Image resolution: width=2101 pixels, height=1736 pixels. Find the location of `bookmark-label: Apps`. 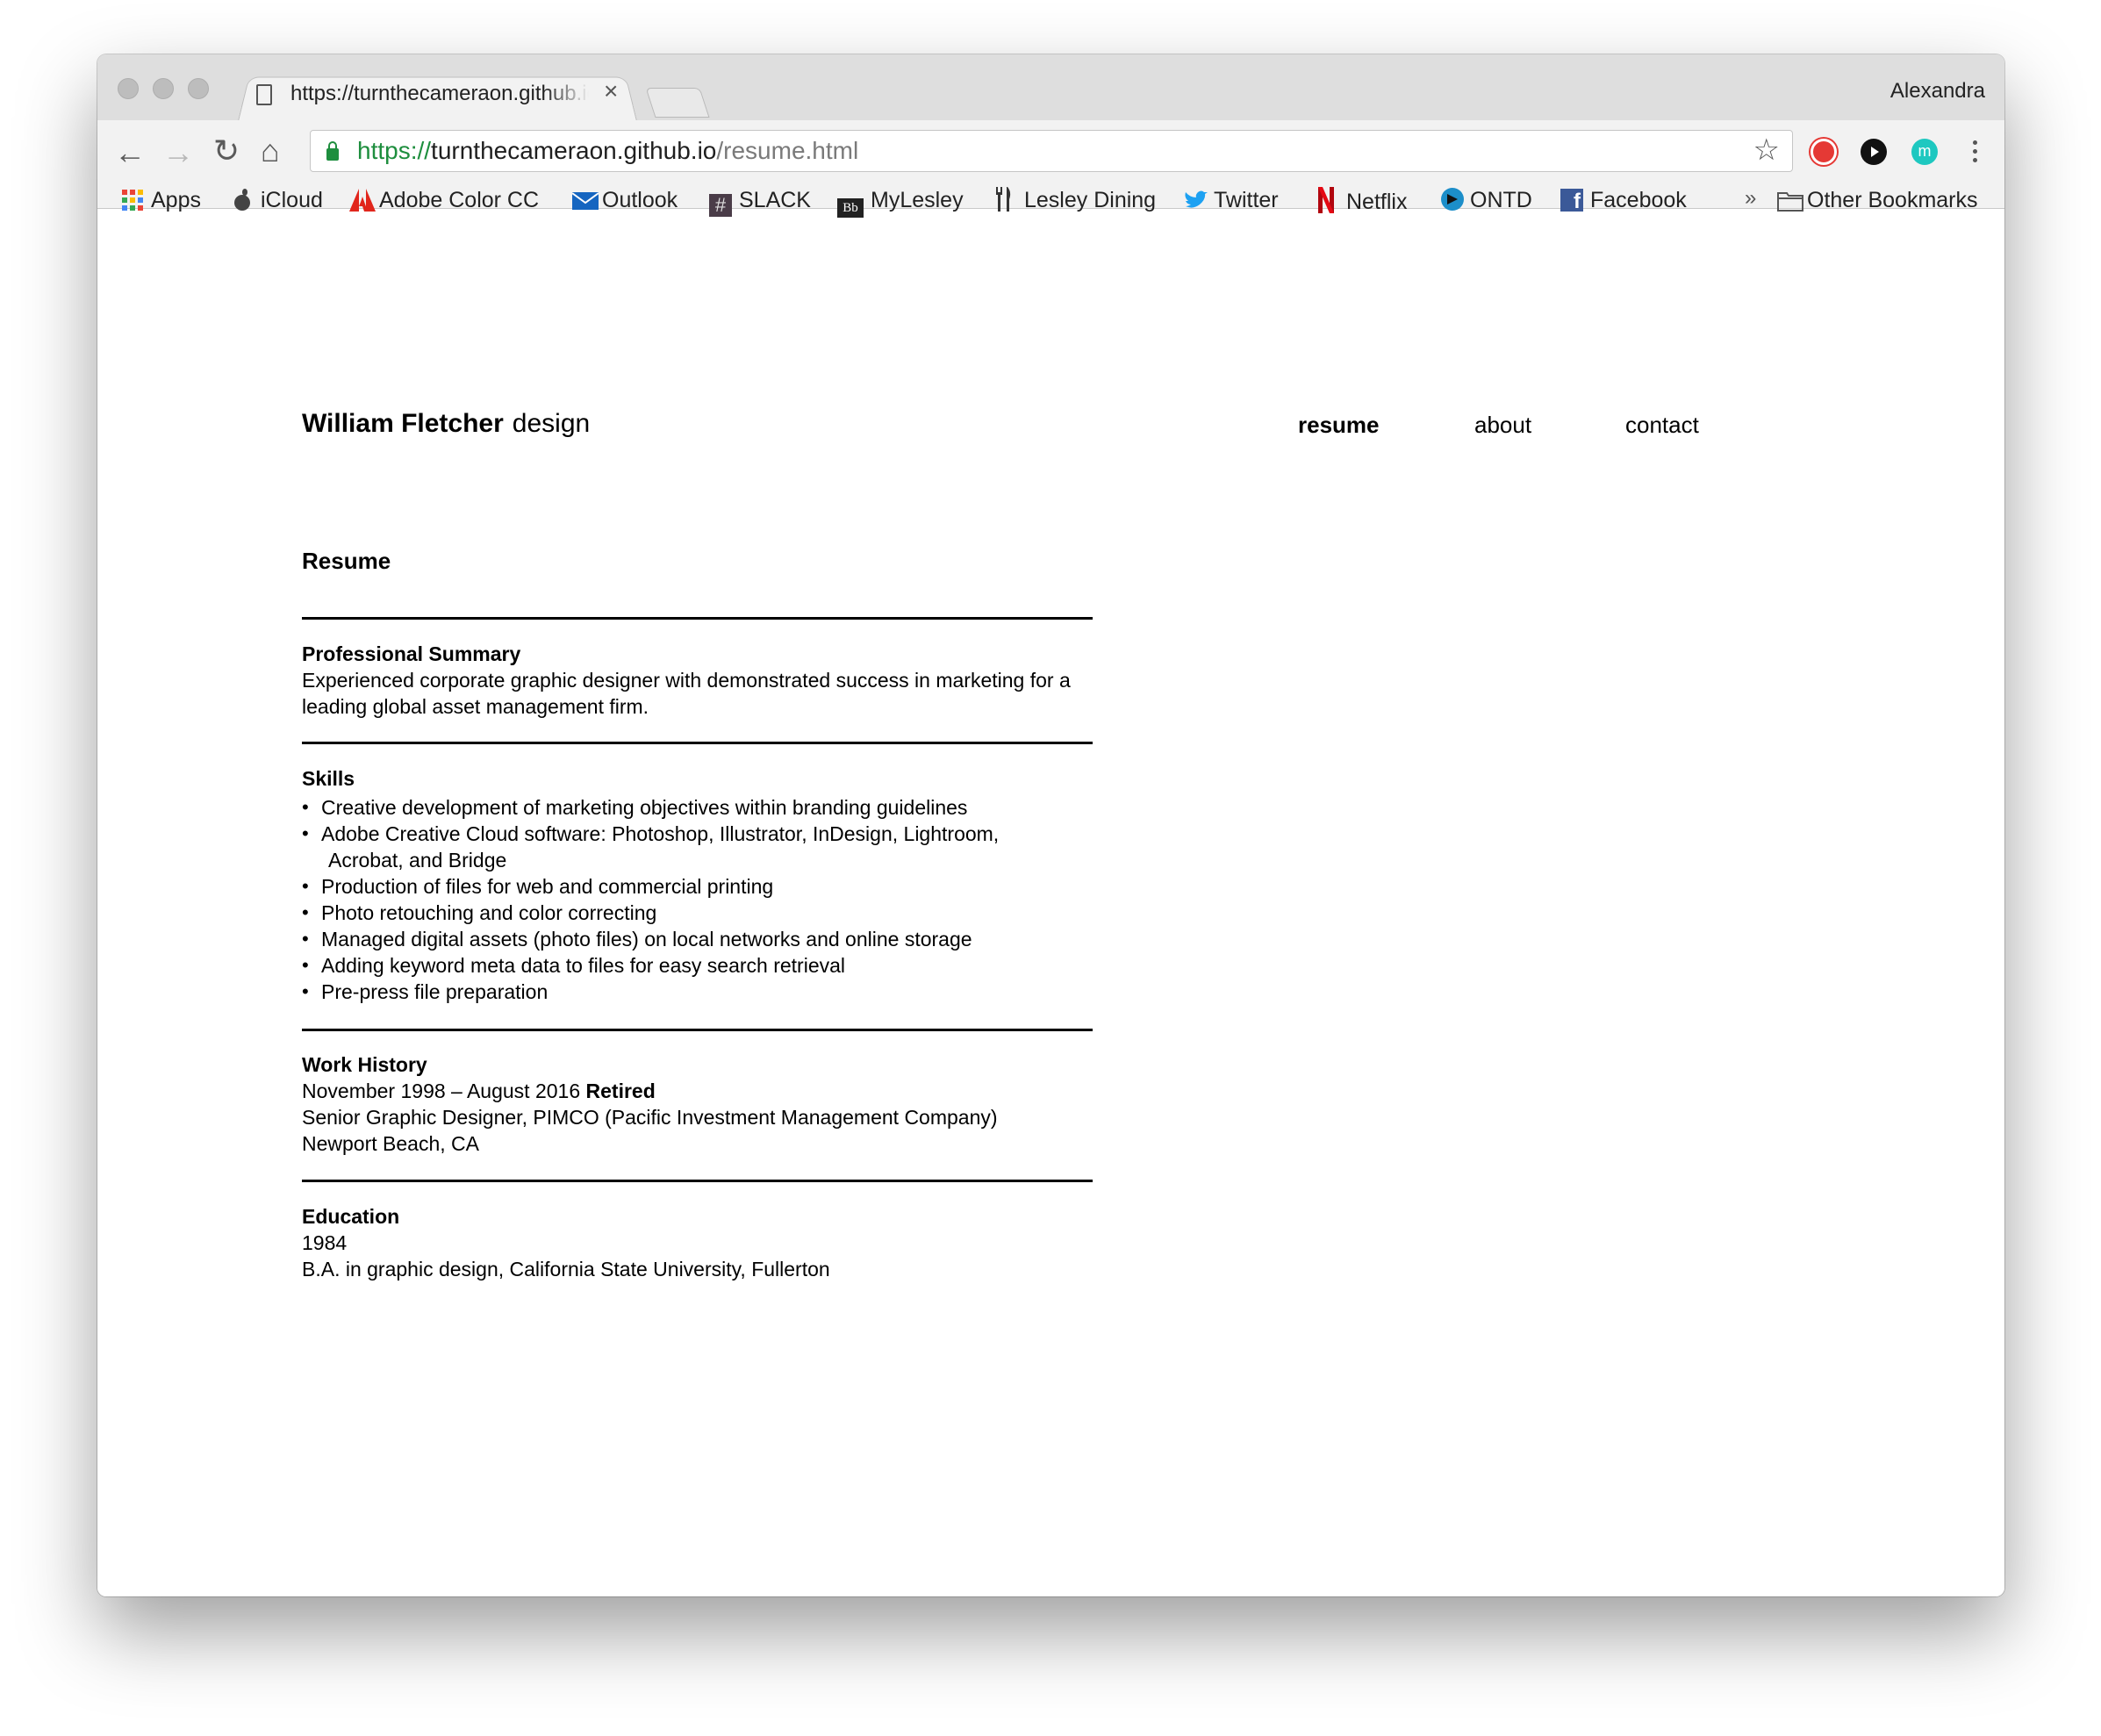

bookmark-label: Apps is located at coordinates (176, 200).